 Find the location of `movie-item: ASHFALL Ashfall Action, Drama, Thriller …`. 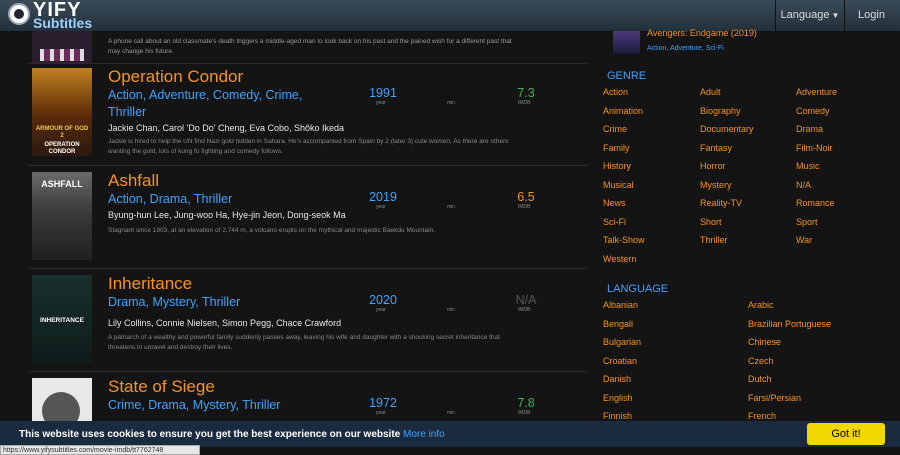

movie-item: ASHFALL Ashfall Action, Drama, Thriller … is located at coordinates (308, 217).